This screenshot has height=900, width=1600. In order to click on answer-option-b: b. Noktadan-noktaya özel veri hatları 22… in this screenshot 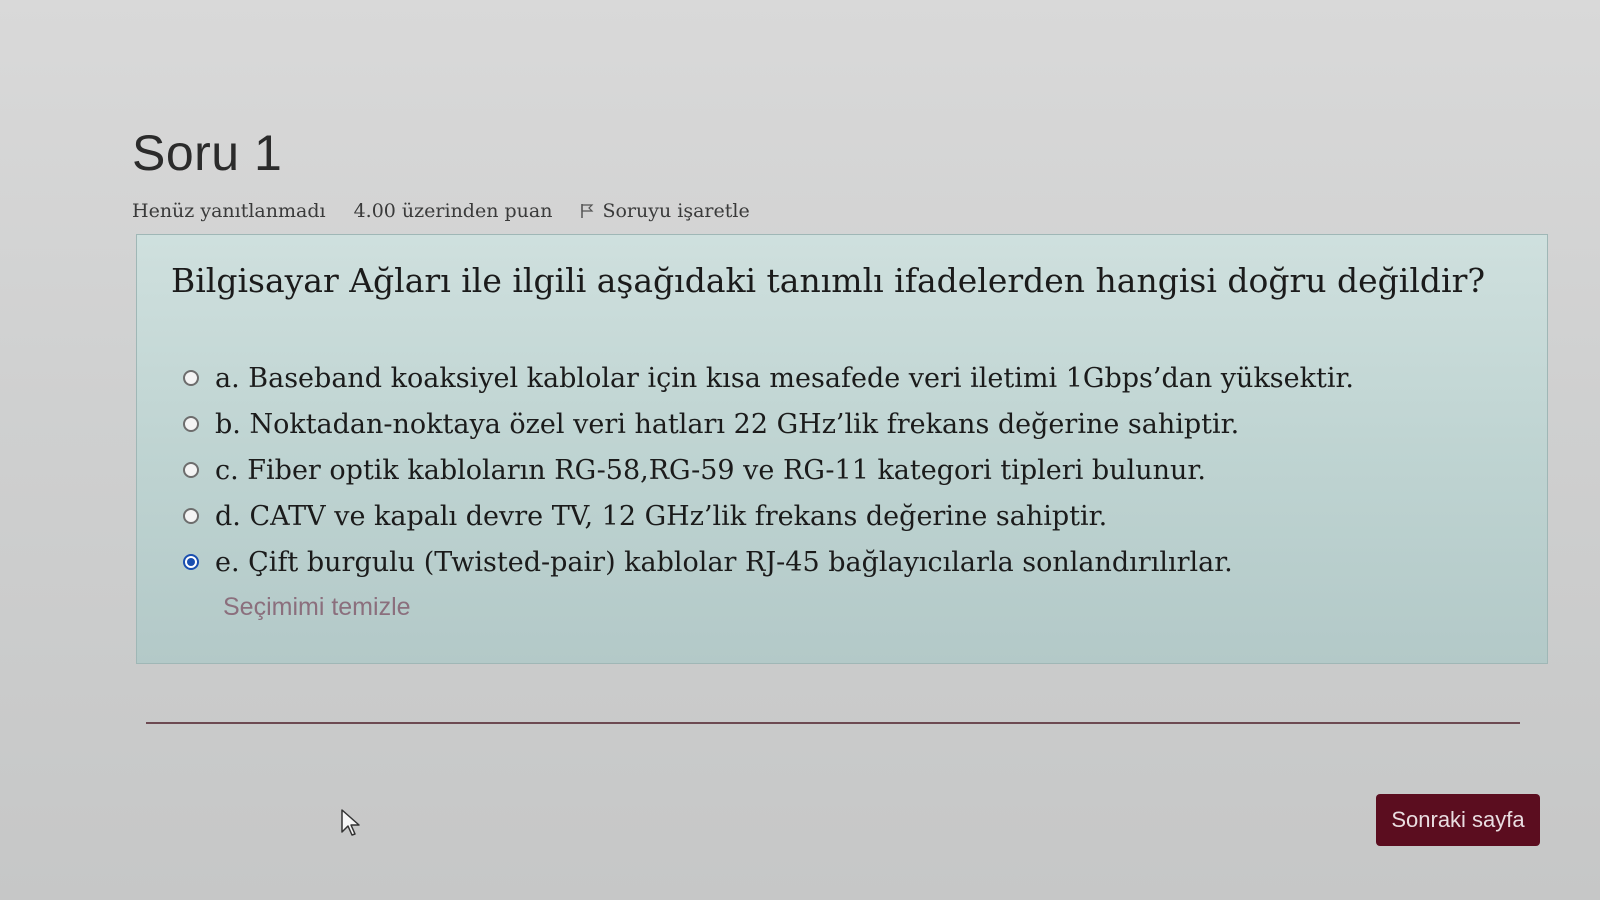, I will do `click(833, 424)`.